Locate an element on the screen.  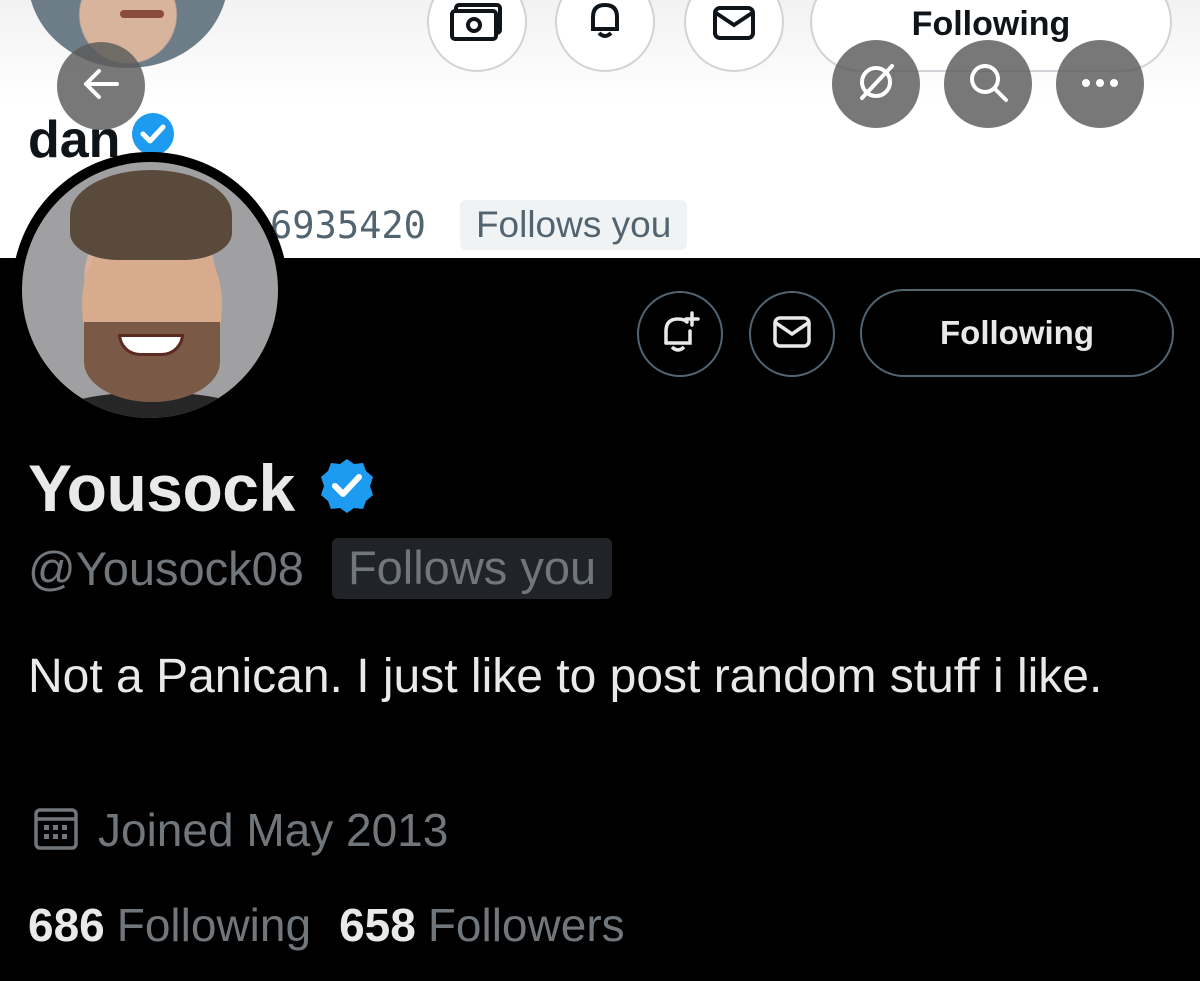
following-button: Following is located at coordinates (1017, 333).